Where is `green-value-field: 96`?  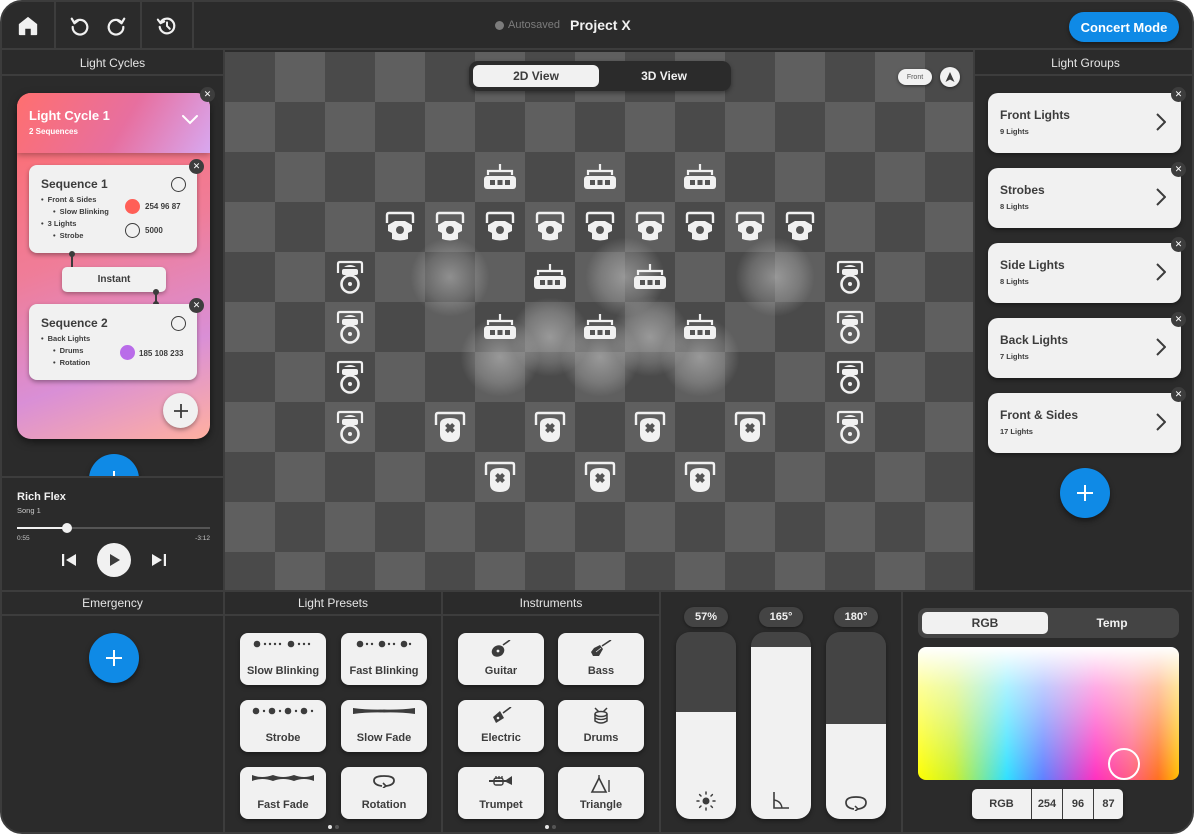 green-value-field: 96 is located at coordinates (1077, 804).